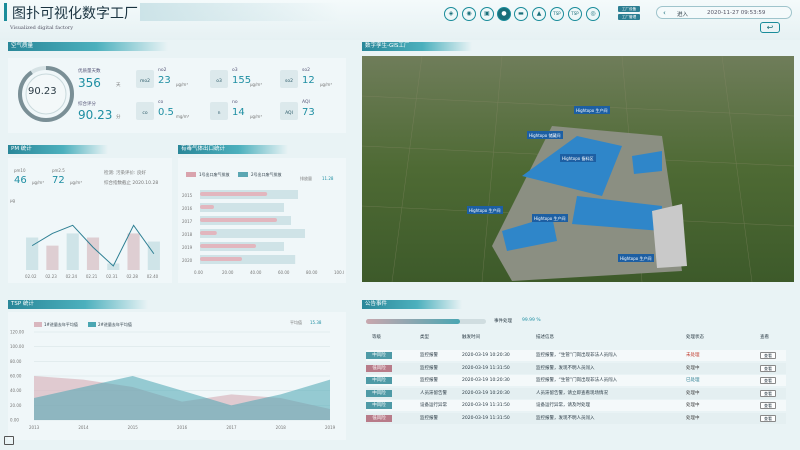  Describe the element at coordinates (231, 427) in the screenshot. I see `tsp-xtick: 2017` at that location.